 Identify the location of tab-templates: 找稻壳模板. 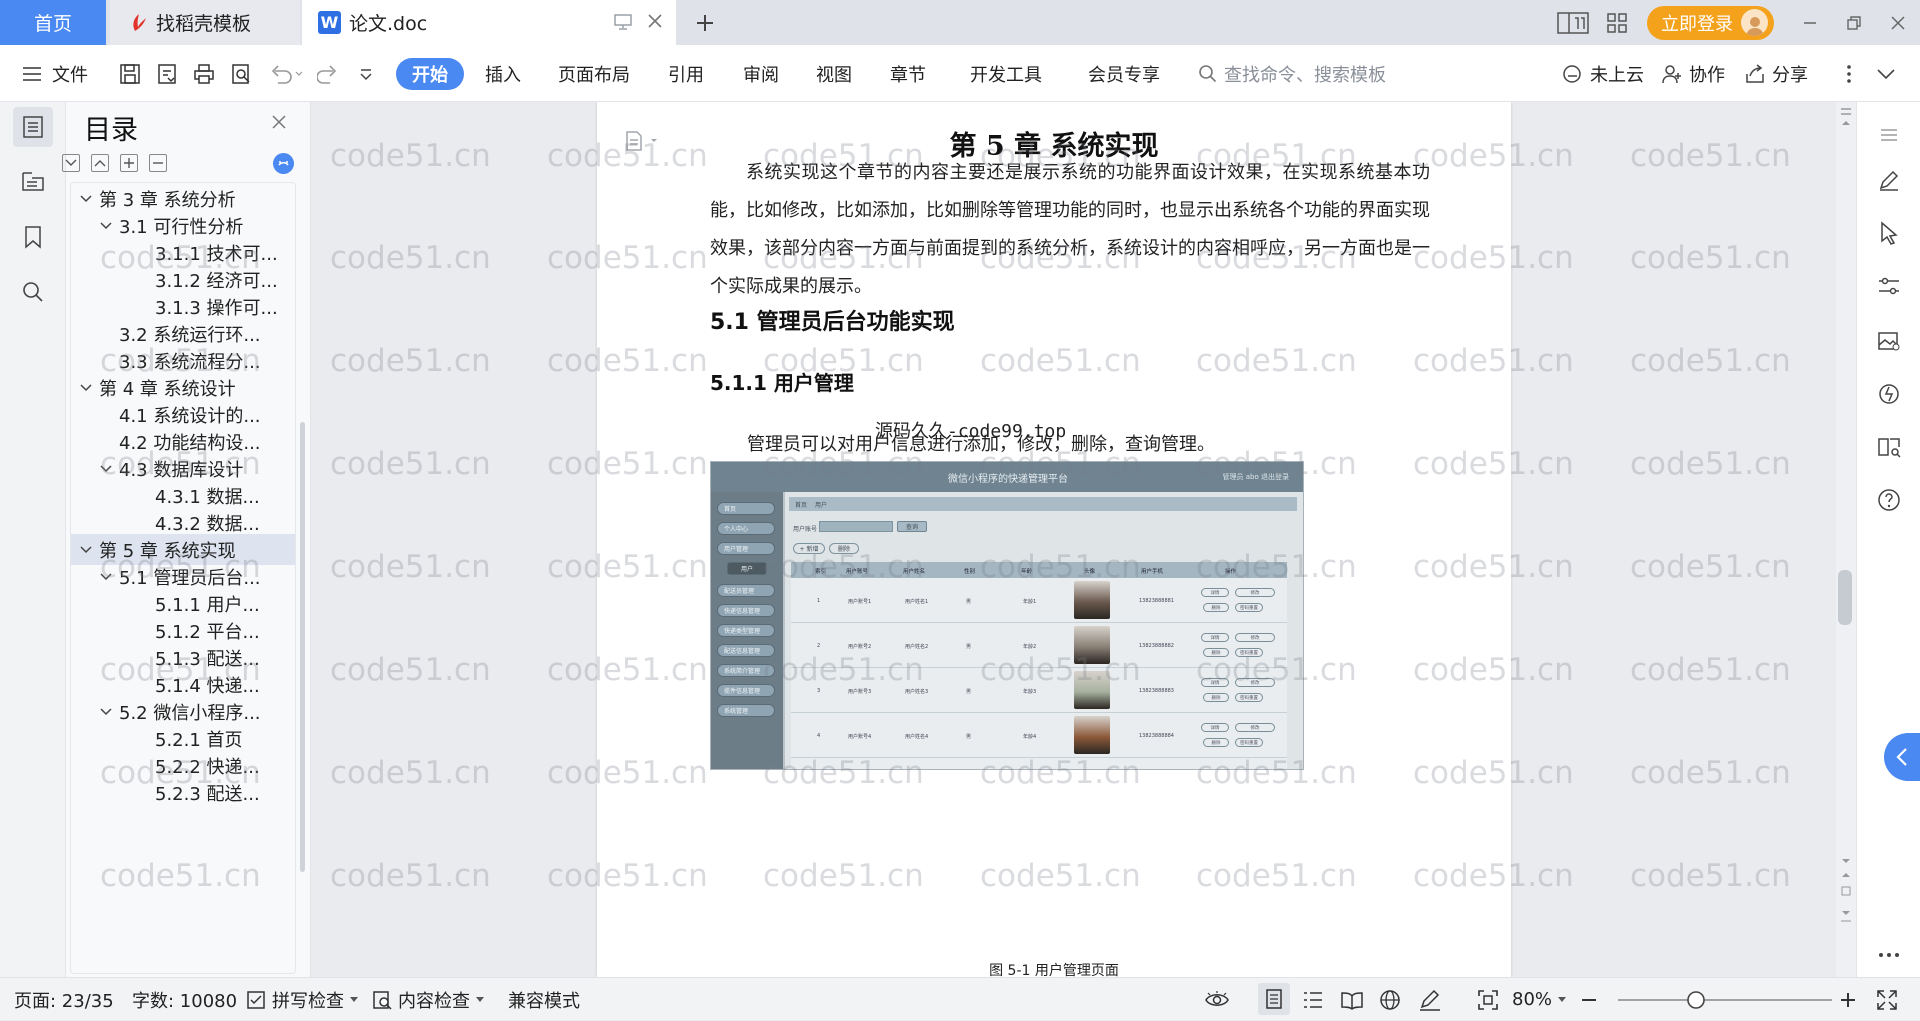
(205, 22).